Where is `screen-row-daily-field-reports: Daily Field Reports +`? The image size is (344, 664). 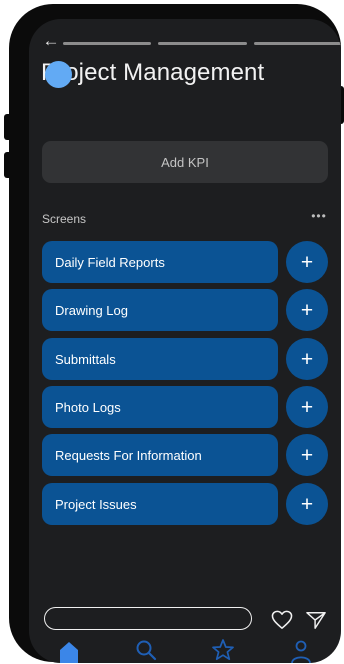
screen-row-daily-field-reports: Daily Field Reports + is located at coordinates (185, 262).